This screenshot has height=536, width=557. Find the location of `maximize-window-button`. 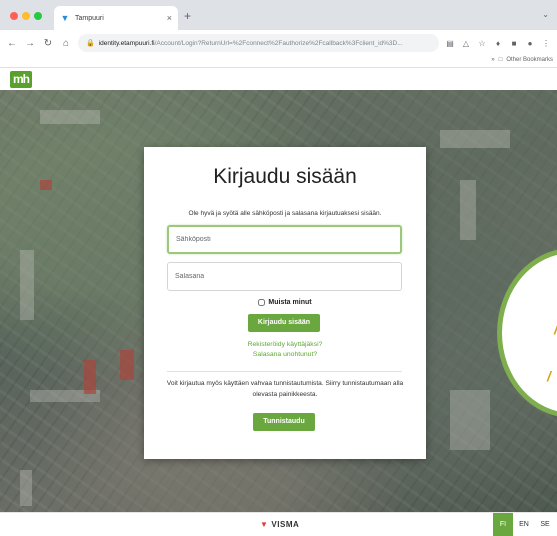

maximize-window-button is located at coordinates (38, 16).